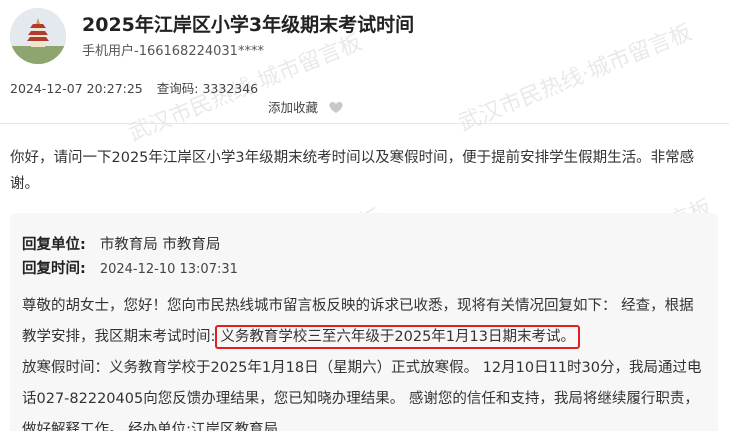 Image resolution: width=729 pixels, height=431 pixels. What do you see at coordinates (160, 245) in the screenshot?
I see `reply-unit-value: 市教育局 市教育局` at bounding box center [160, 245].